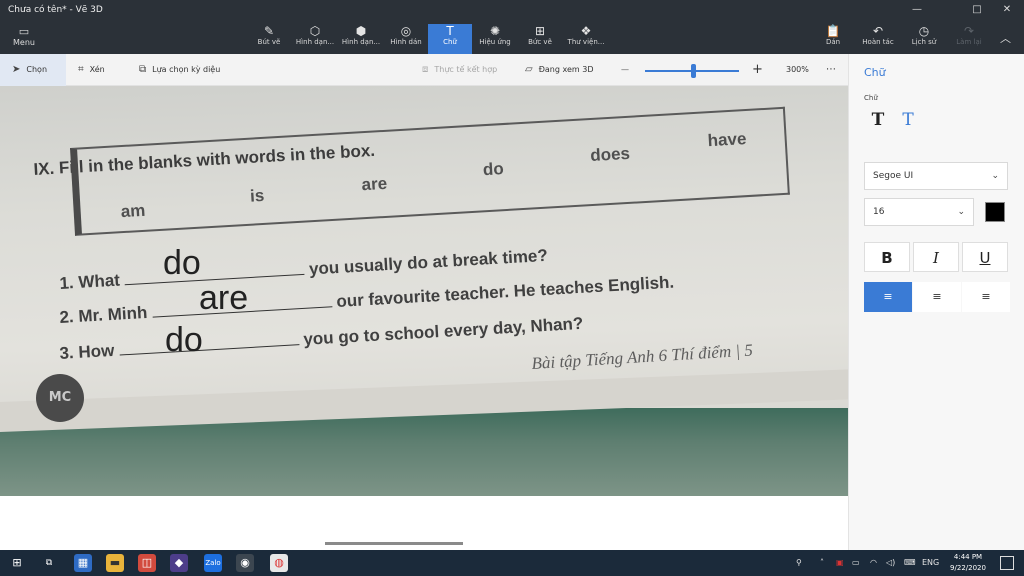 The image size is (1024, 576). Describe the element at coordinates (625, 70) in the screenshot. I see `zoom-out-button: —` at that location.